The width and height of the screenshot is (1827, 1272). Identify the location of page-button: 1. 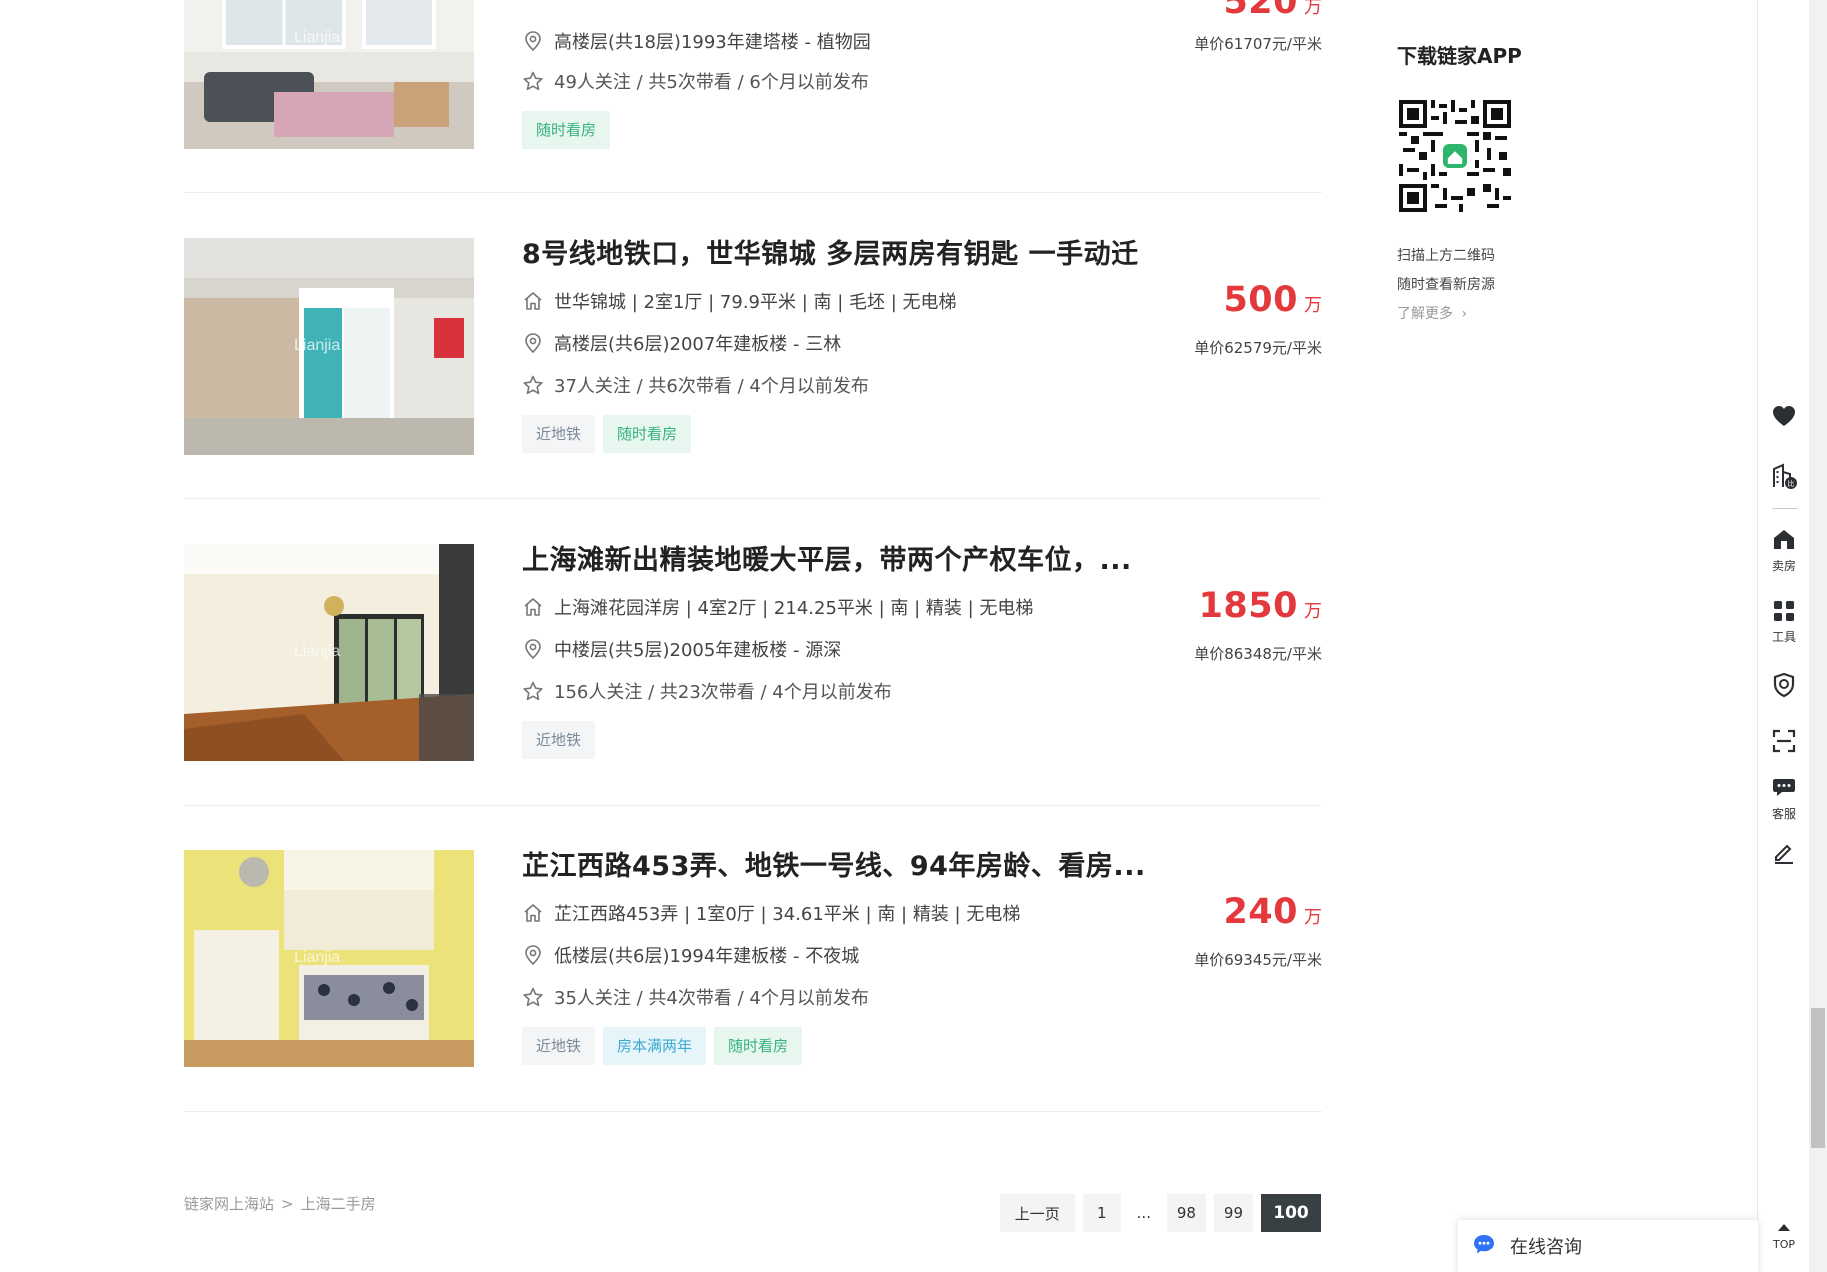
(1101, 1213).